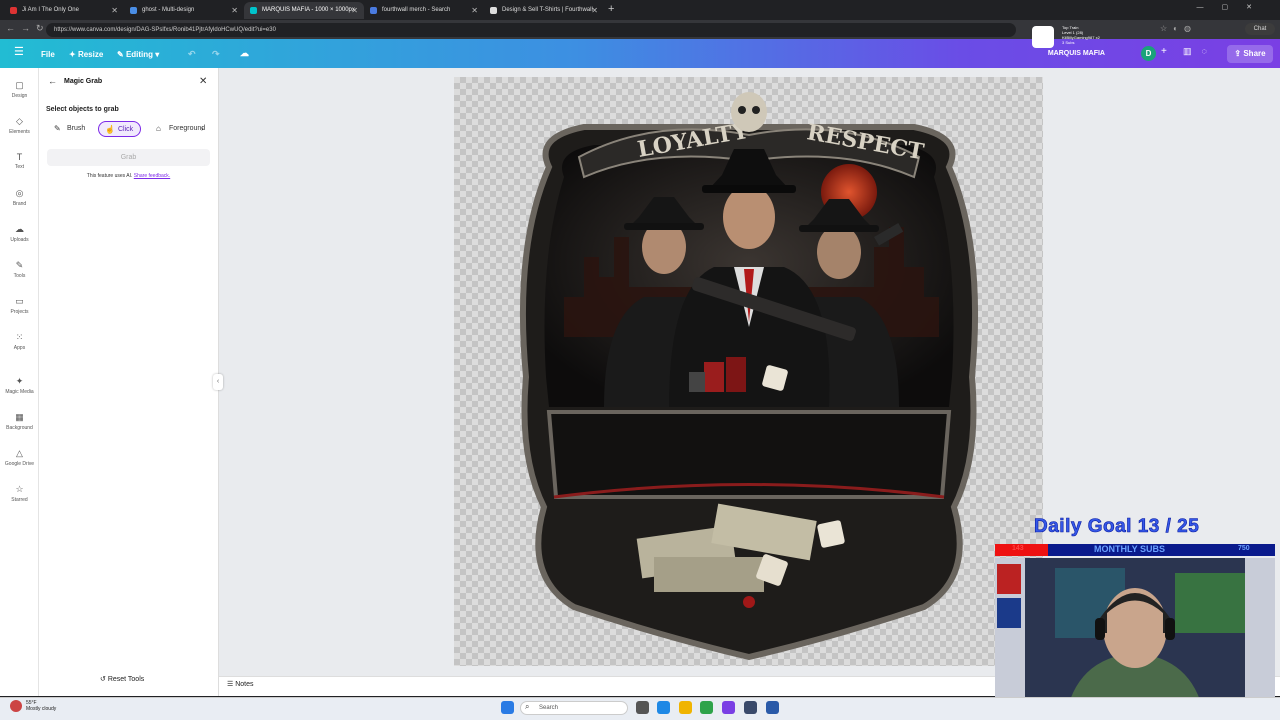 This screenshot has width=1280, height=720. What do you see at coordinates (86, 54) in the screenshot?
I see `resize-button: ✦ Resize` at bounding box center [86, 54].